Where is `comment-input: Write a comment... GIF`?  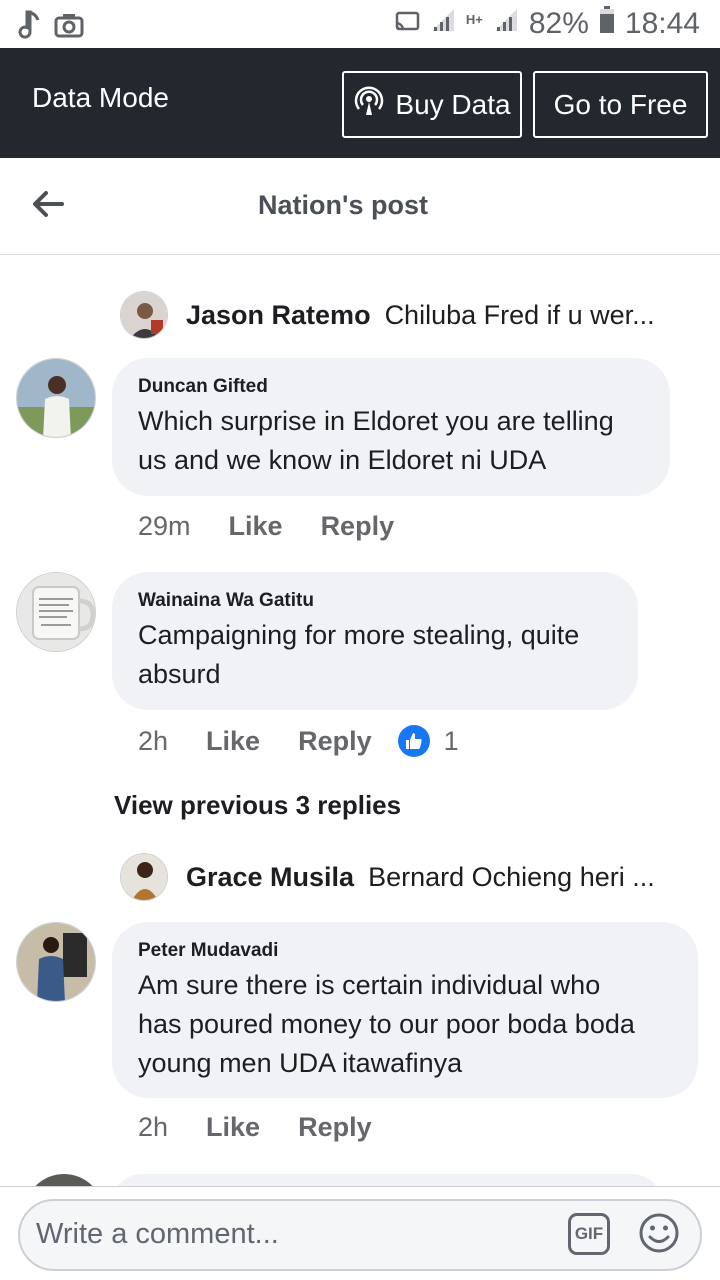 comment-input: Write a comment... GIF is located at coordinates (360, 1235).